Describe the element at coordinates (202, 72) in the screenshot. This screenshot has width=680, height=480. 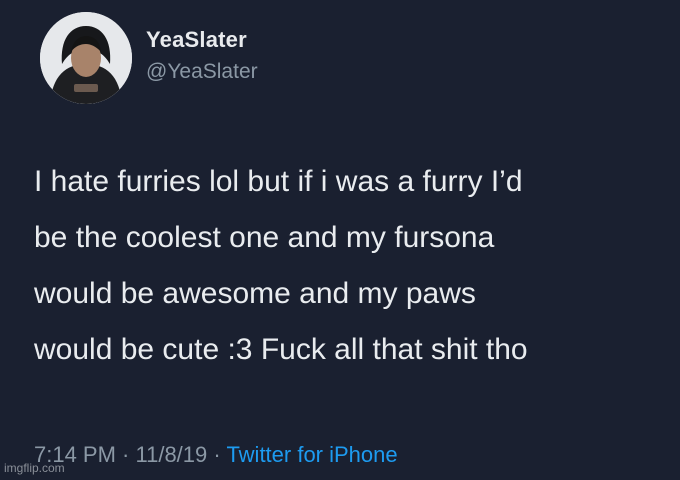
I see `author-handle: @YeaSlater` at that location.